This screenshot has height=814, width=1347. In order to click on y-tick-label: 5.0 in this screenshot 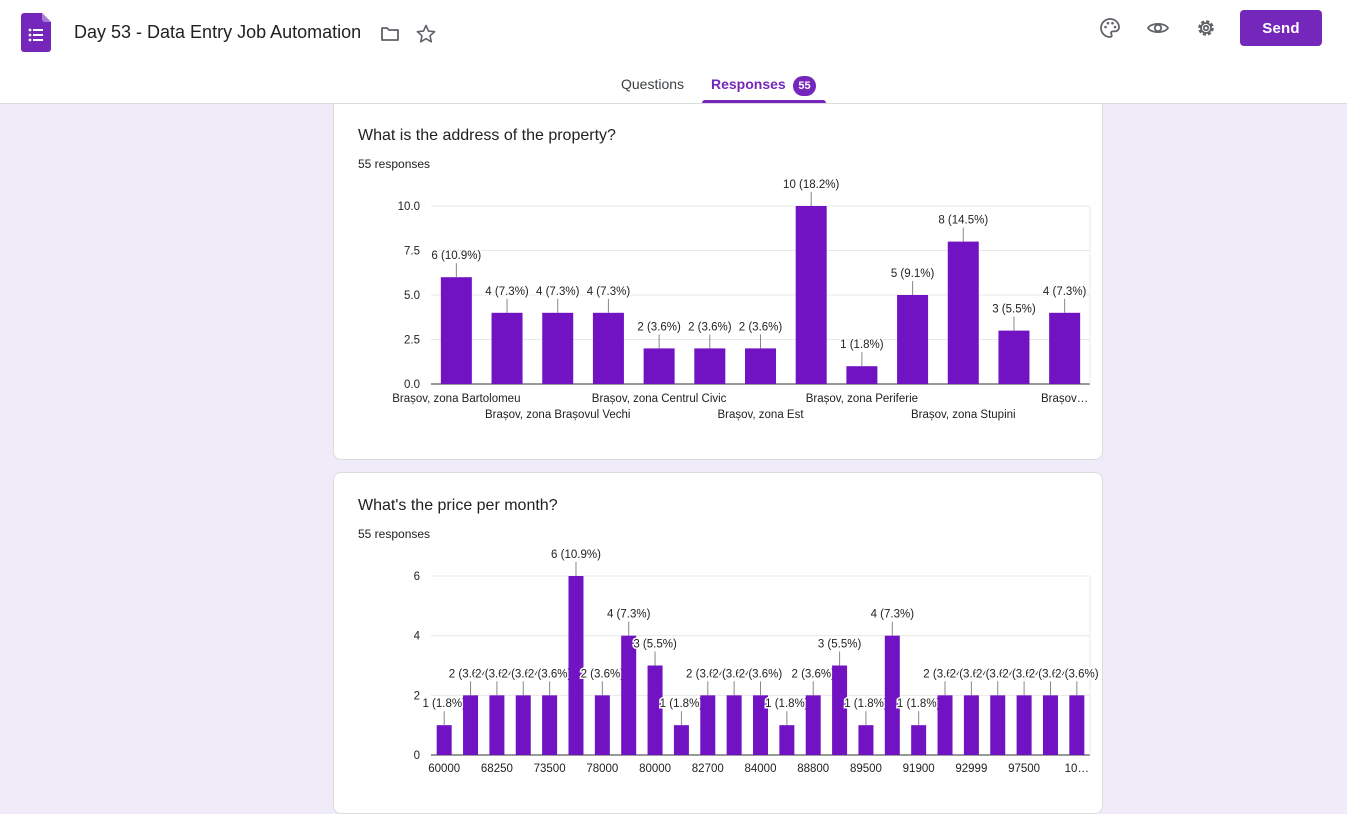, I will do `click(412, 296)`.